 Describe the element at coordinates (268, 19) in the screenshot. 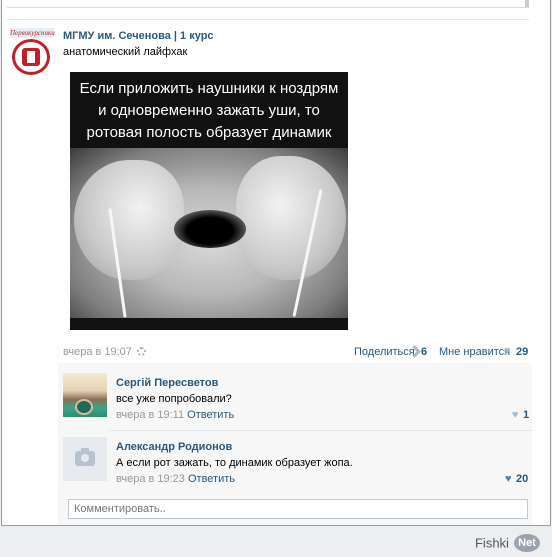

I see `post-divider` at that location.